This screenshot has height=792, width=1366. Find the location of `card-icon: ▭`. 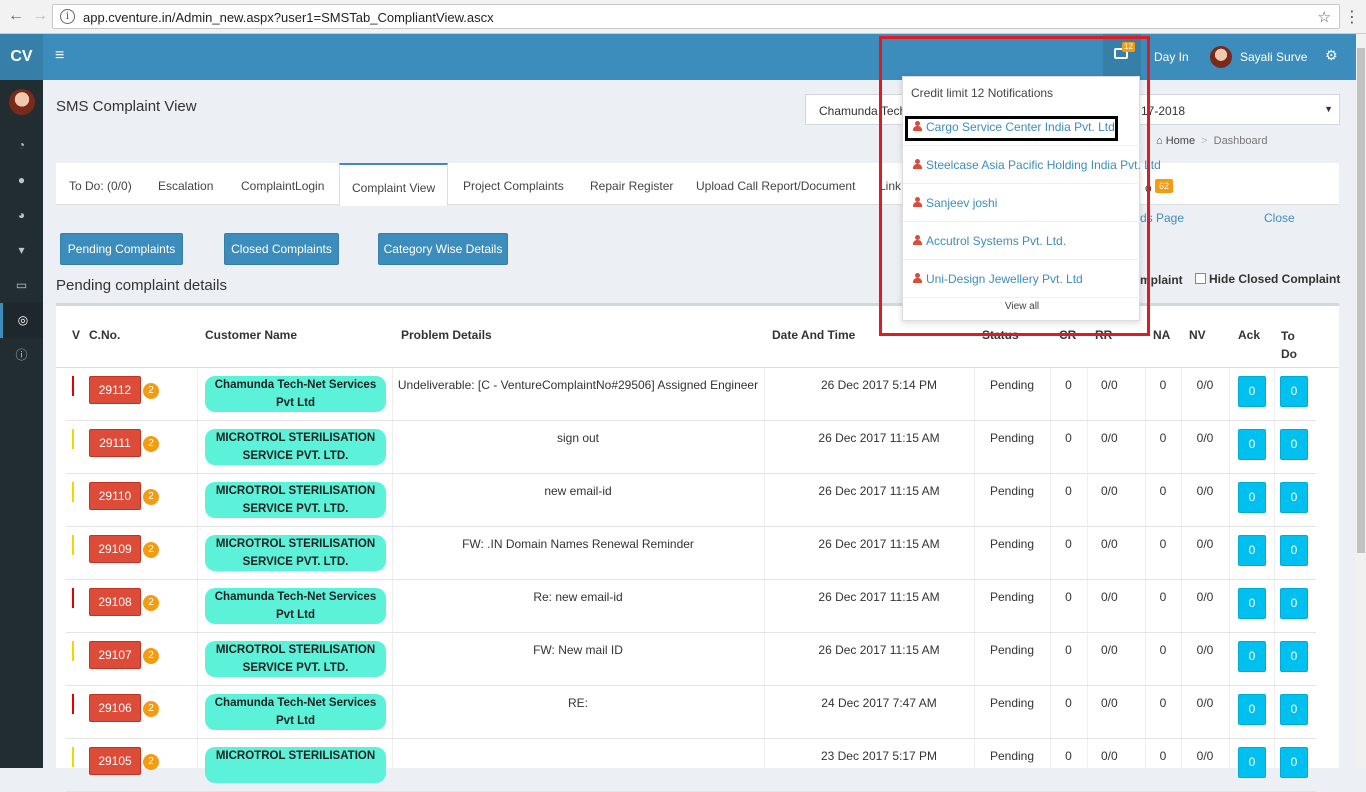

card-icon: ▭ is located at coordinates (21, 285).